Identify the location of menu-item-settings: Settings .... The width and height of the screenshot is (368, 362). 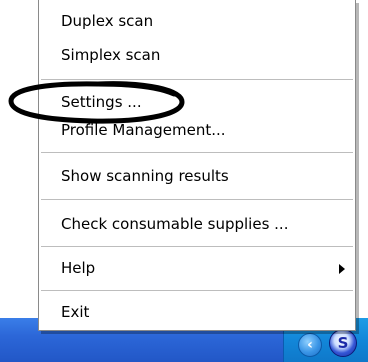
(197, 102).